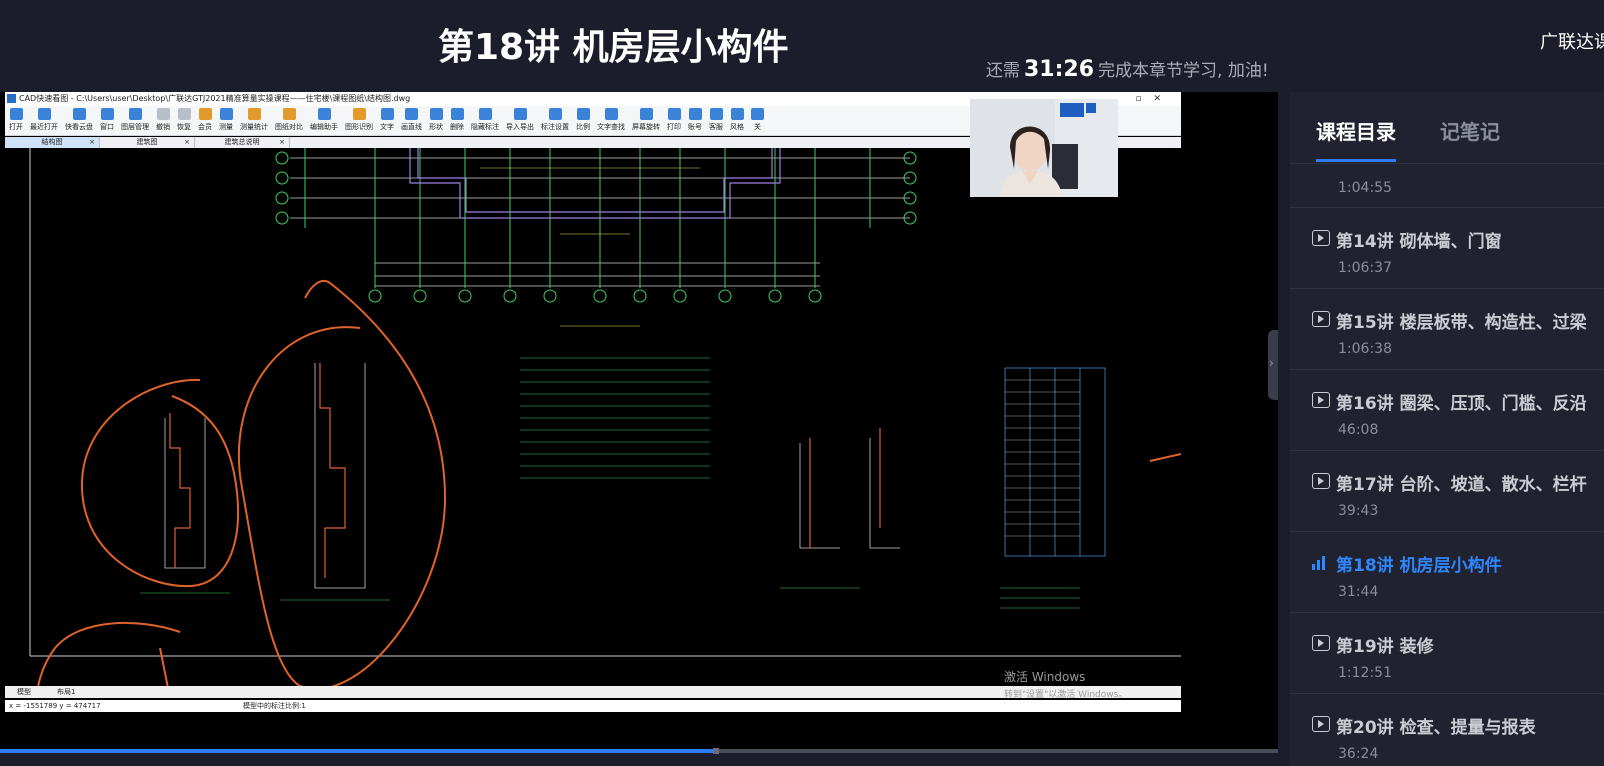  I want to click on player-header: 第18讲 机房层小构件 广联达课 还需 31:26 完成本章节学习, 加油!, so click(802, 46).